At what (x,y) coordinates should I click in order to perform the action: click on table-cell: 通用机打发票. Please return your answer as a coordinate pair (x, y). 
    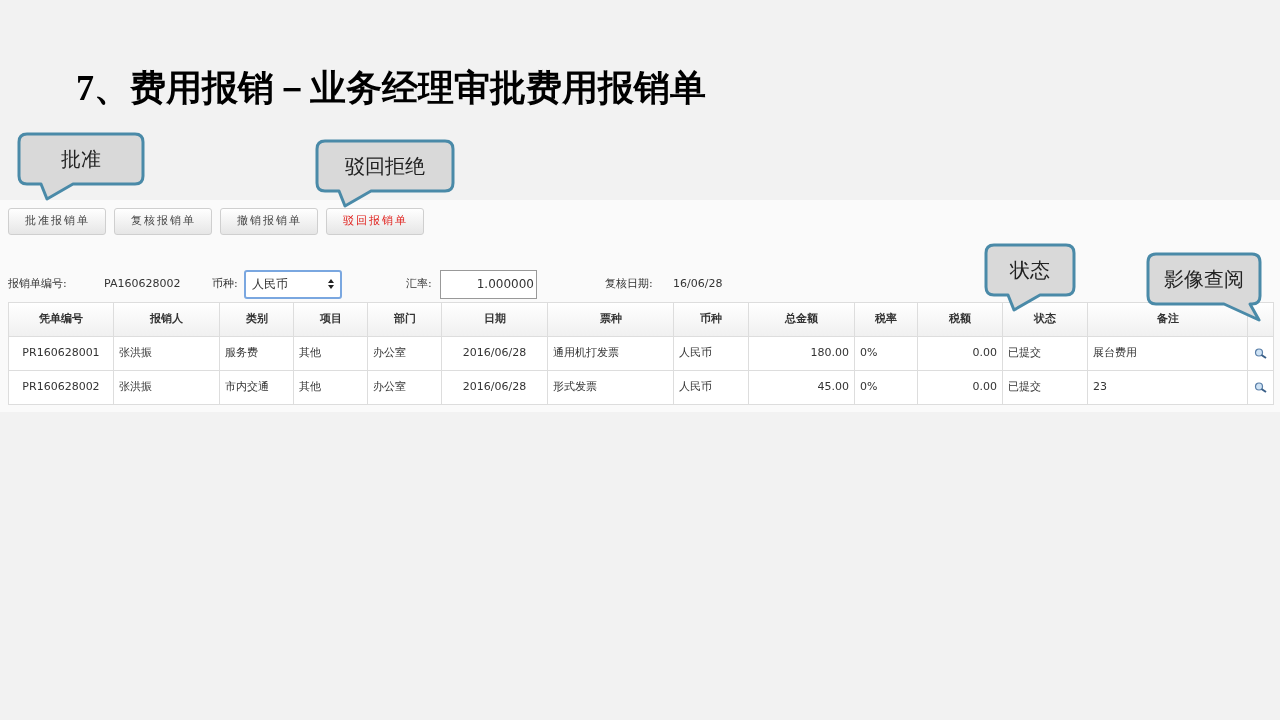
    Looking at the image, I should click on (610, 353).